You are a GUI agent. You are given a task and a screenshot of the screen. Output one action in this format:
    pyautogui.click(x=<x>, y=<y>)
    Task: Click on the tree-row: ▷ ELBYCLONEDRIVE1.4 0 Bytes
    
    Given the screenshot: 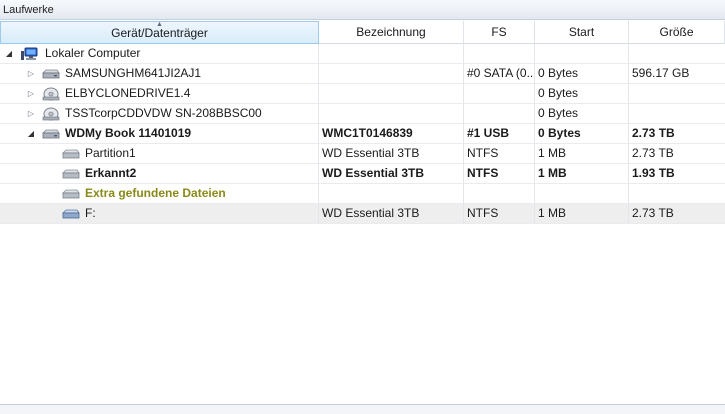 What is the action you would take?
    pyautogui.click(x=362, y=94)
    